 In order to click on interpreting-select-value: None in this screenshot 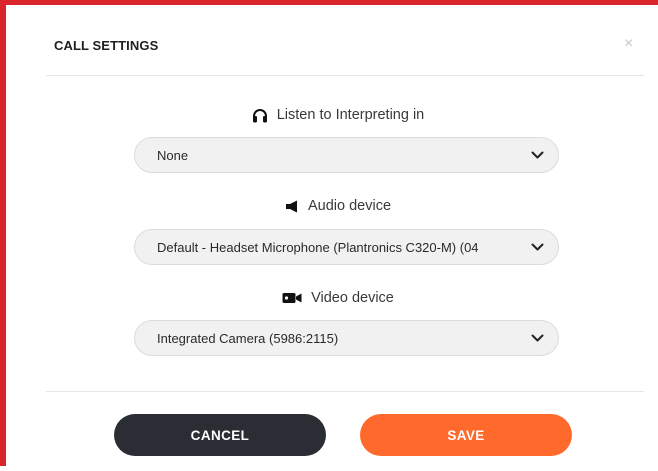, I will do `click(173, 155)`.